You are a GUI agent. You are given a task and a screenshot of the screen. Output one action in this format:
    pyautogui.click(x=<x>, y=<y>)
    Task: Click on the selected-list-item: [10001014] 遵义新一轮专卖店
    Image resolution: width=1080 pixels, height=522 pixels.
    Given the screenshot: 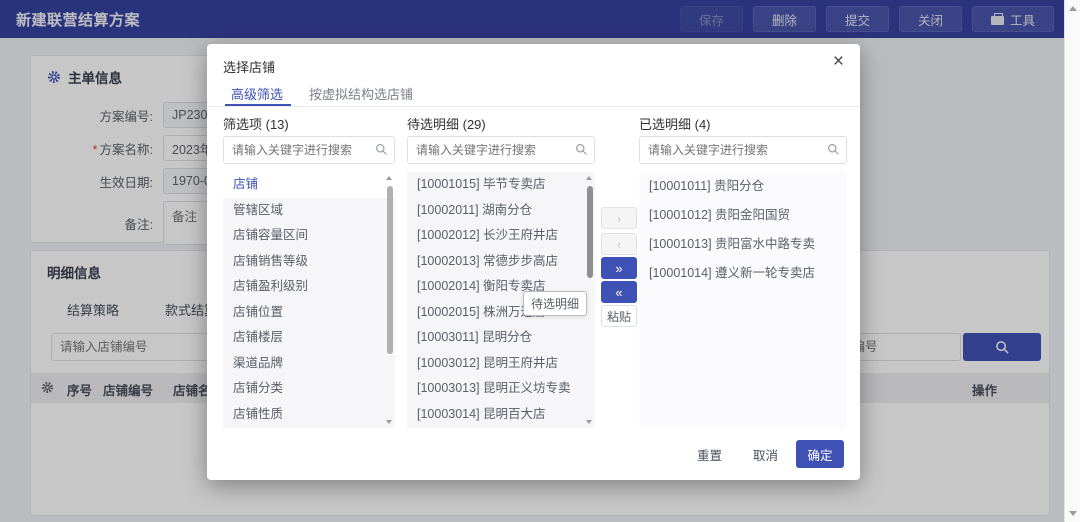 What is the action you would take?
    pyautogui.click(x=743, y=273)
    